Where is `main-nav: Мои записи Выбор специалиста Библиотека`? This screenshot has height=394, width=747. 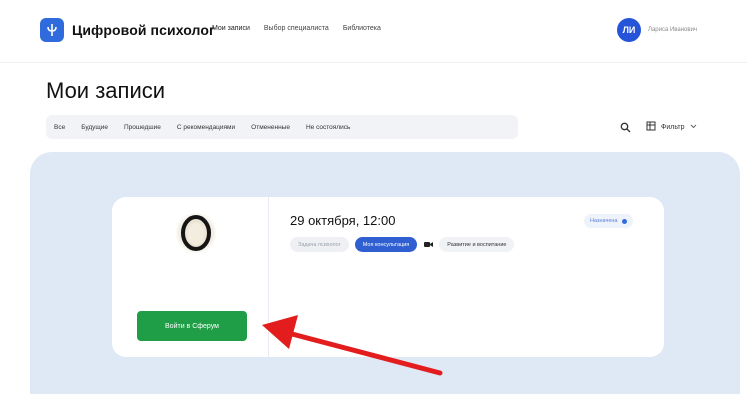 main-nav: Мои записи Выбор специалиста Библиотека is located at coordinates (296, 28).